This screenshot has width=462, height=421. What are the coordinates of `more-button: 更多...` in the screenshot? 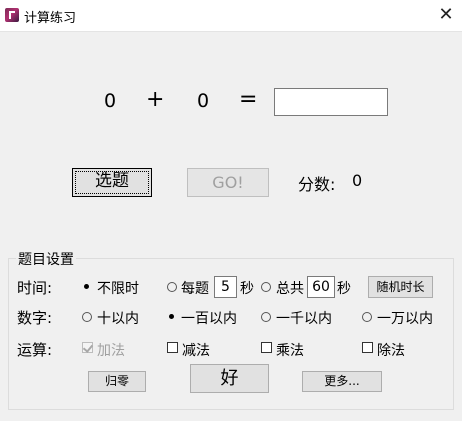 It's located at (342, 381).